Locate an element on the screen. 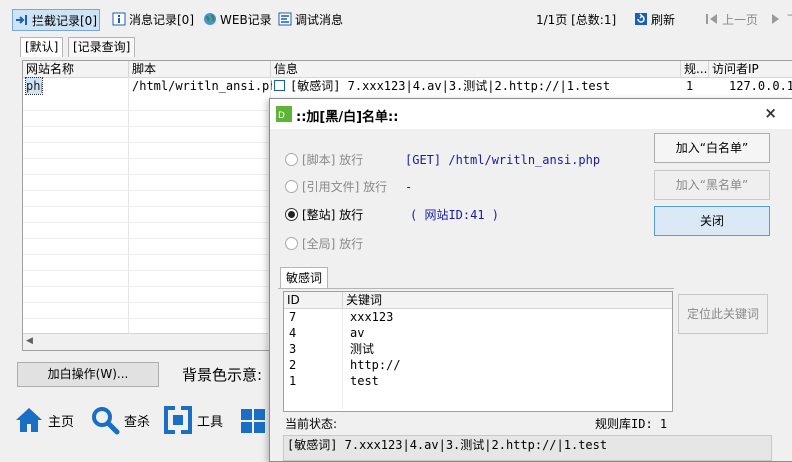 This screenshot has width=792, height=462. web-log-label: WEB记录 is located at coordinates (246, 19).